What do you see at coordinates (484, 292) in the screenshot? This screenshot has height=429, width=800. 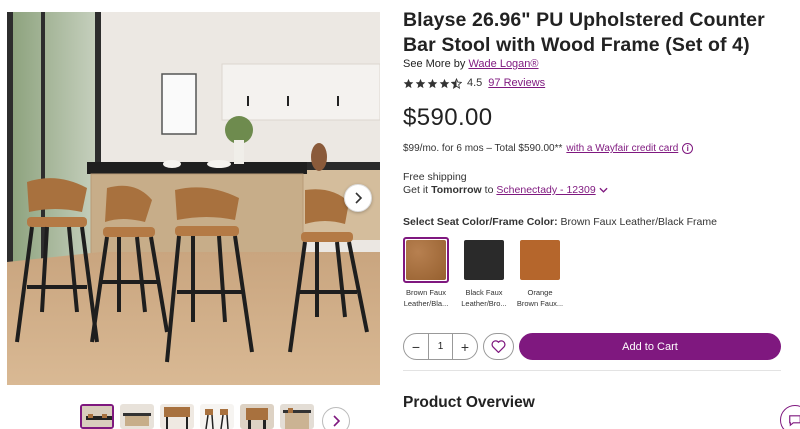 I see `swatch-caption: Black Faux` at bounding box center [484, 292].